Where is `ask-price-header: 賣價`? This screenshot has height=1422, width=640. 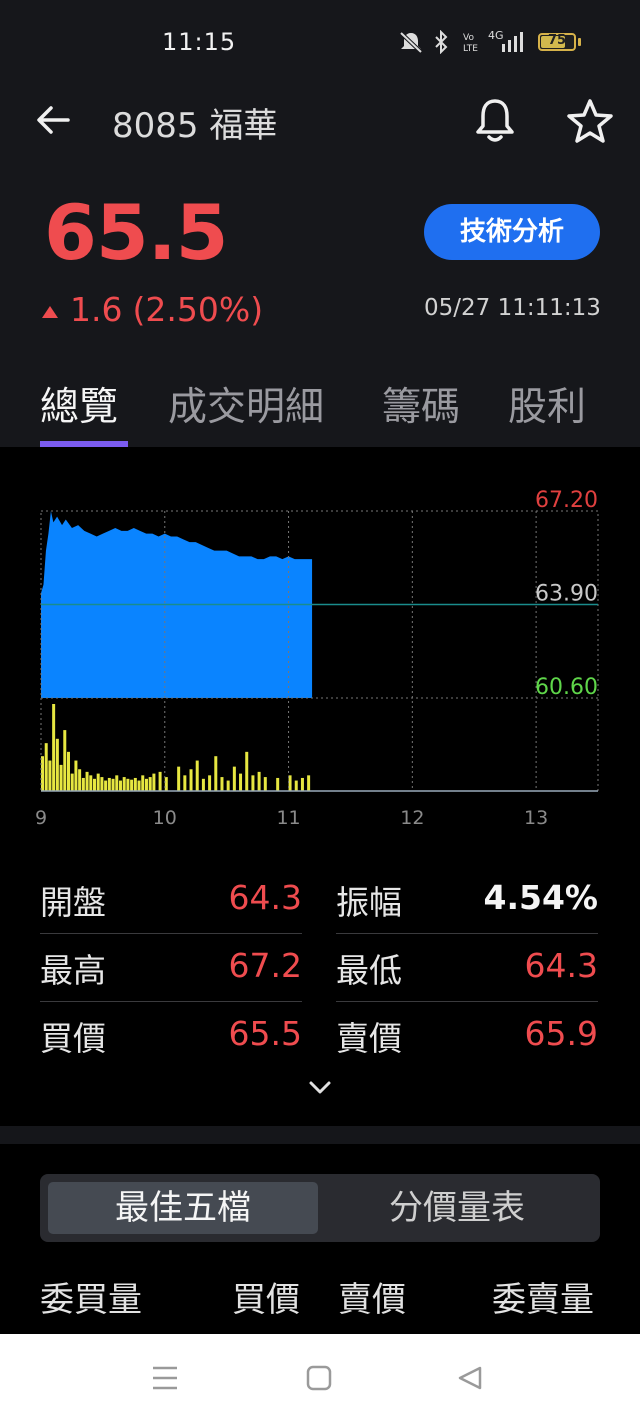 ask-price-header: 賣價 is located at coordinates (372, 1300).